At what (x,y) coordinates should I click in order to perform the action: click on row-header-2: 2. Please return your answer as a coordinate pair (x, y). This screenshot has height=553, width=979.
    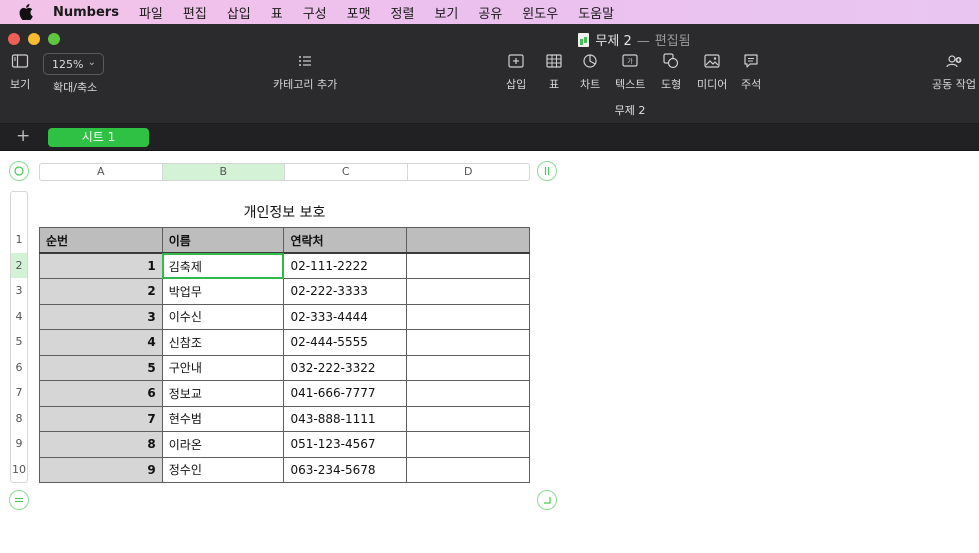
    Looking at the image, I should click on (19, 265).